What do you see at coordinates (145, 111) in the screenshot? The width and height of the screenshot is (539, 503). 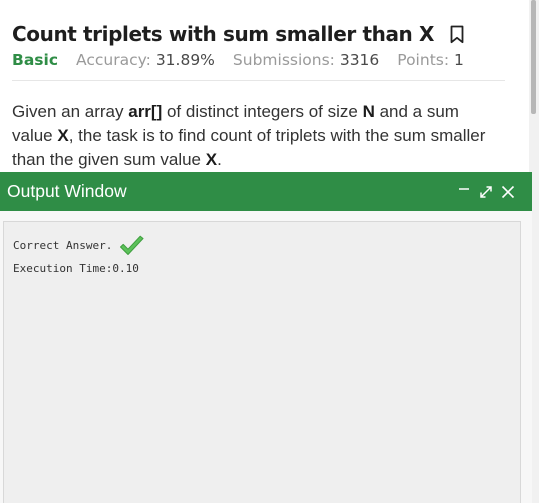 I see `desc-bold-arr: arr[]` at bounding box center [145, 111].